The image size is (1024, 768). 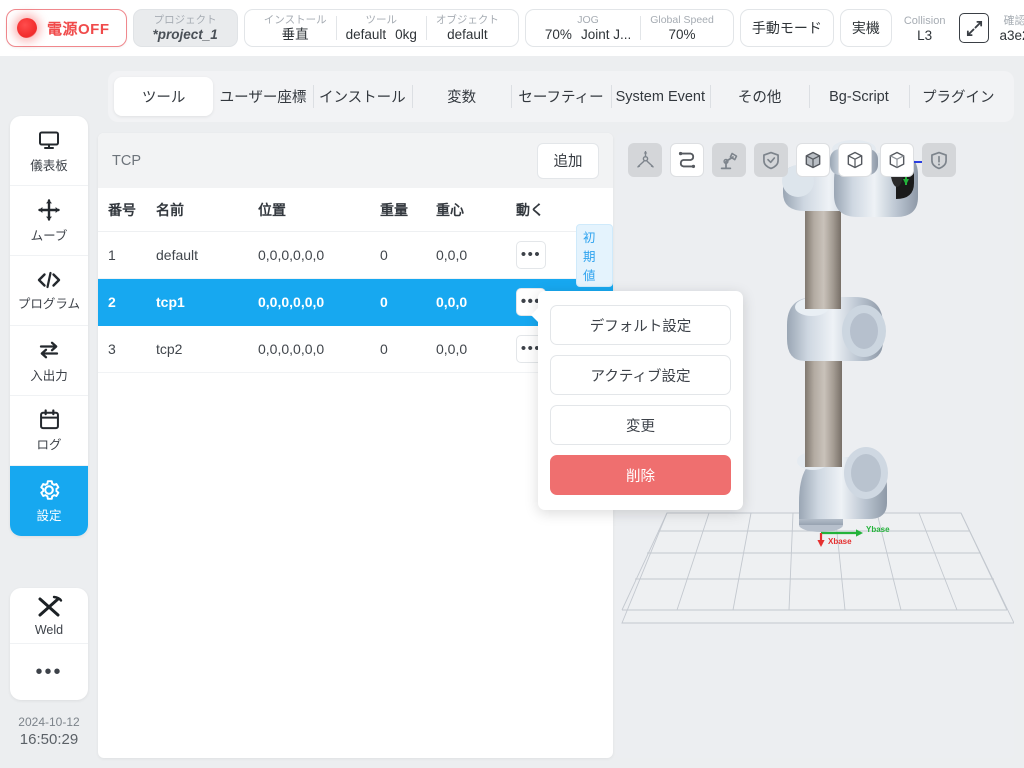 I want to click on column-header-action: 動く, so click(x=530, y=209).